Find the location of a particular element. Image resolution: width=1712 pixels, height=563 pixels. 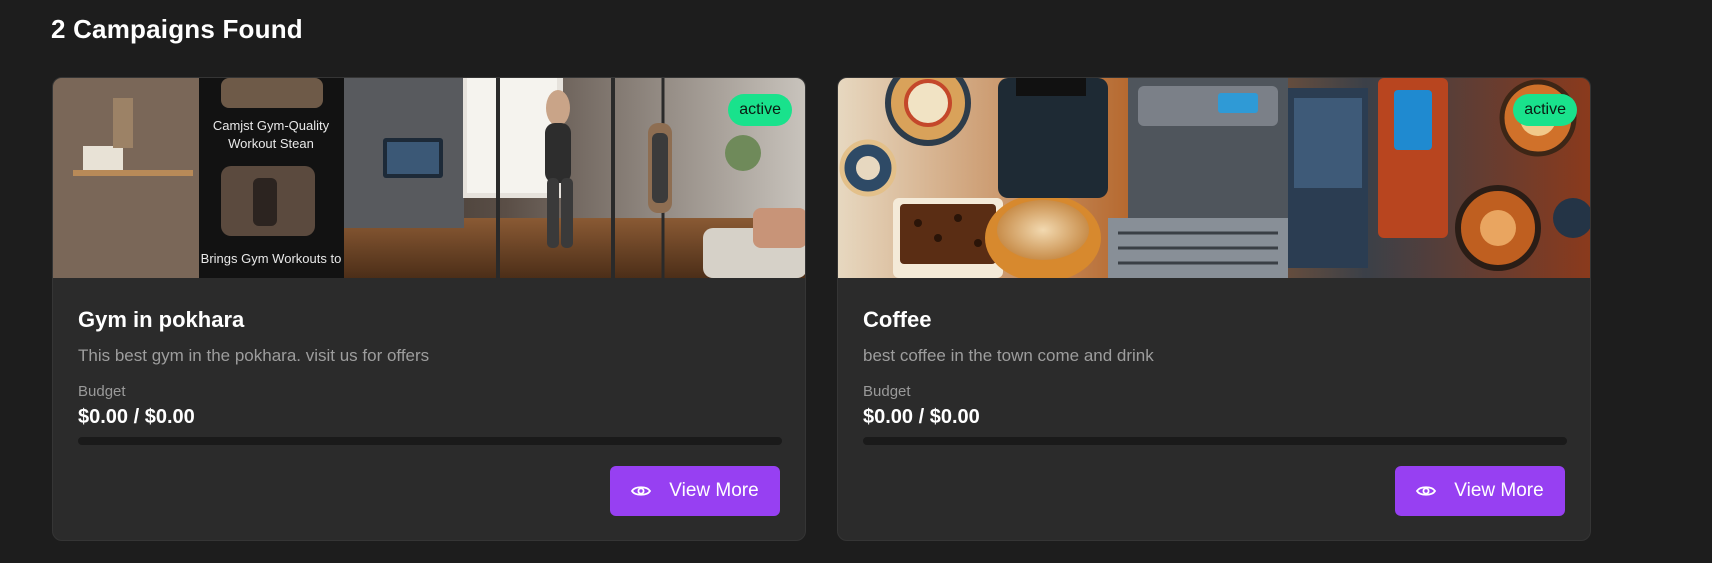

svg-text: Camjst Gym-Quality is located at coordinates (271, 125).